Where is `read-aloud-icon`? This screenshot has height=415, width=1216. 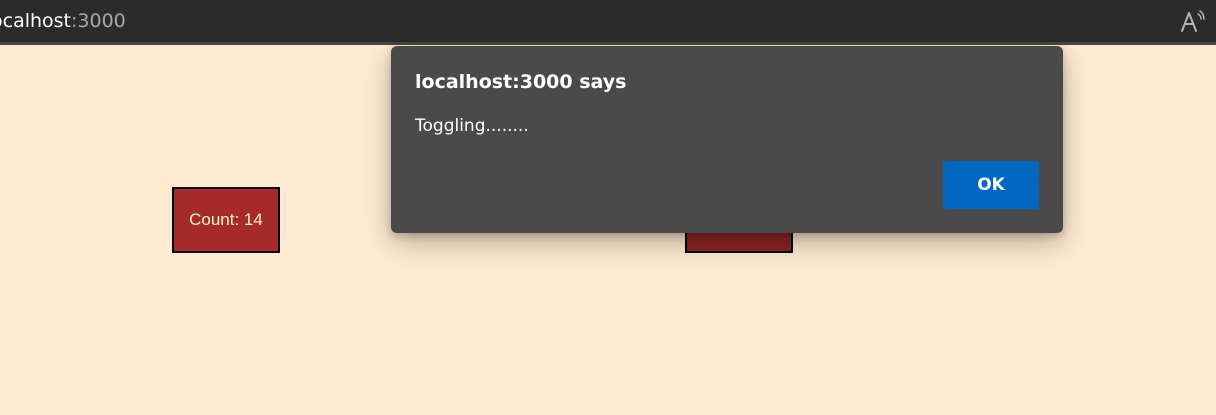
read-aloud-icon is located at coordinates (1193, 22).